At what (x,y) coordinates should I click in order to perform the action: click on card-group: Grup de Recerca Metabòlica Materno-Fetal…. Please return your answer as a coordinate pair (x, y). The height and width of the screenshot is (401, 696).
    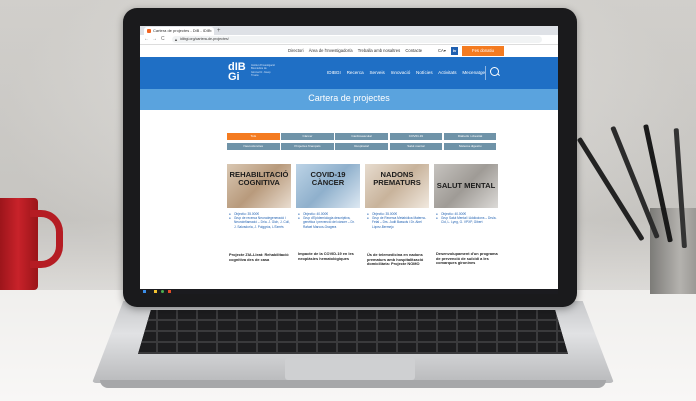
    Looking at the image, I should click on (398, 222).